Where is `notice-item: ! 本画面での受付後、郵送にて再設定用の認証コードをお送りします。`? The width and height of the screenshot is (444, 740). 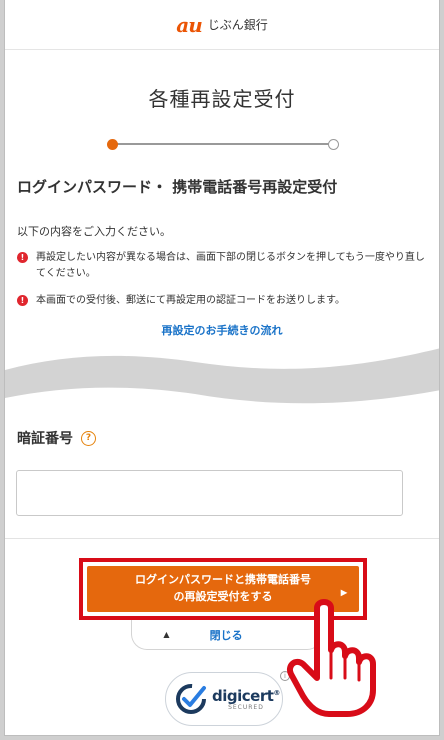 notice-item: ! 本画面での受付後、郵送にて再設定用の認証コードをお送りします。 is located at coordinates (221, 301).